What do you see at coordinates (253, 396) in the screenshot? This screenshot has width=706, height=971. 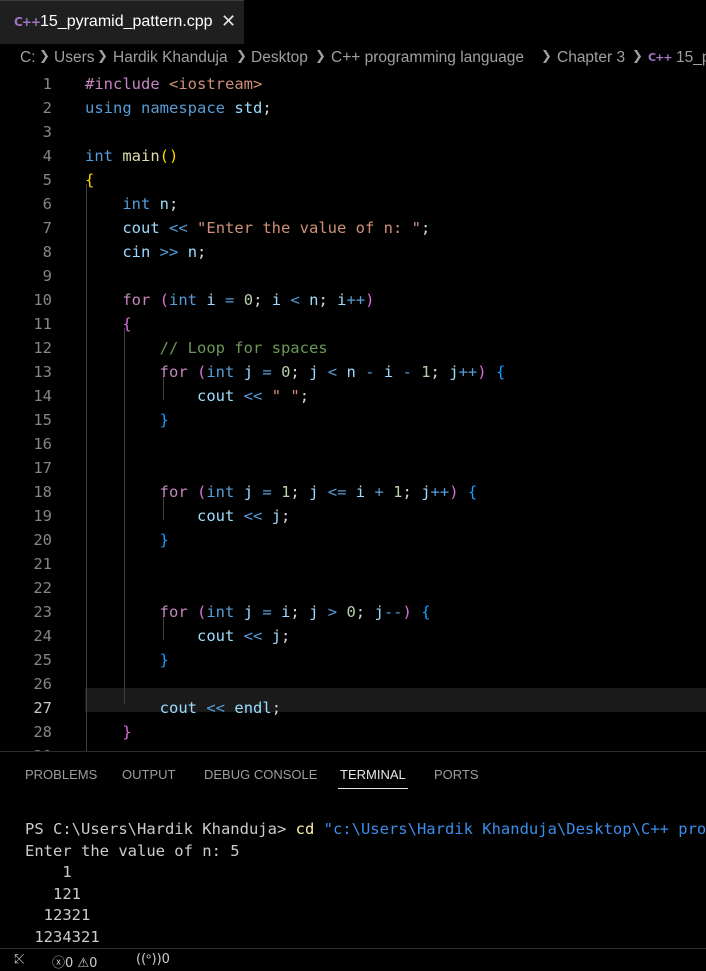 I see `code-line: cout << " ";` at bounding box center [253, 396].